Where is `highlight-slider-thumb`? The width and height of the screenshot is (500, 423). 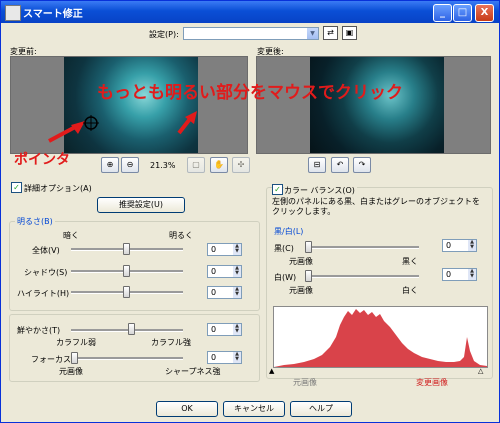 highlight-slider-thumb is located at coordinates (126, 292).